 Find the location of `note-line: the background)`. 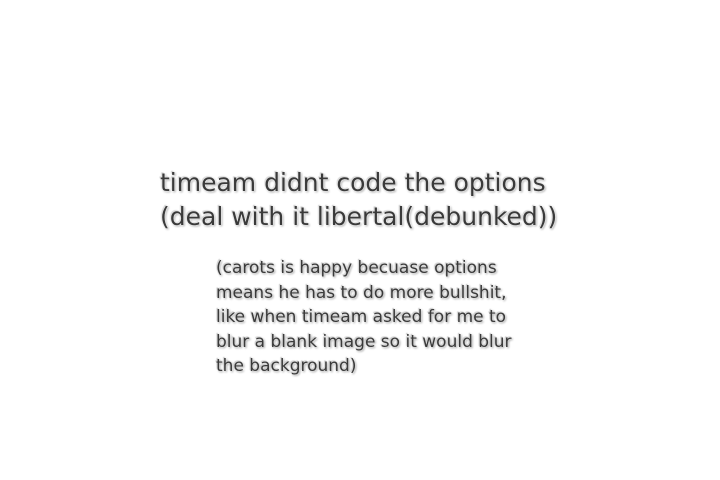

note-line: the background) is located at coordinates (286, 366).